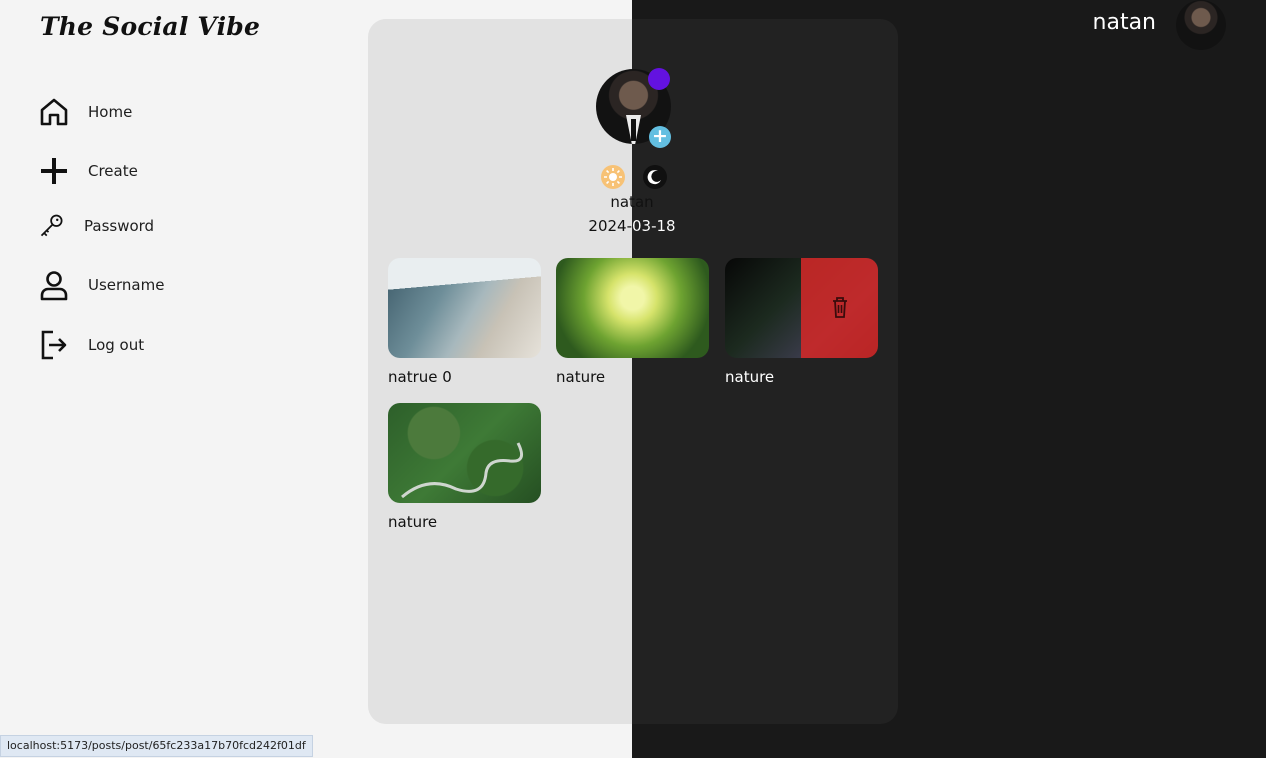 The width and height of the screenshot is (1266, 758). I want to click on sidebar-item-create: Create, so click(88, 171).